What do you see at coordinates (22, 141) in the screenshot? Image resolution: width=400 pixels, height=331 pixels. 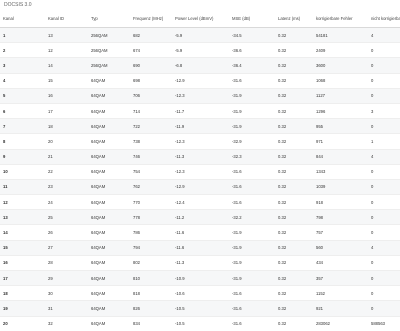 I see `cell-kanal: 8` at bounding box center [22, 141].